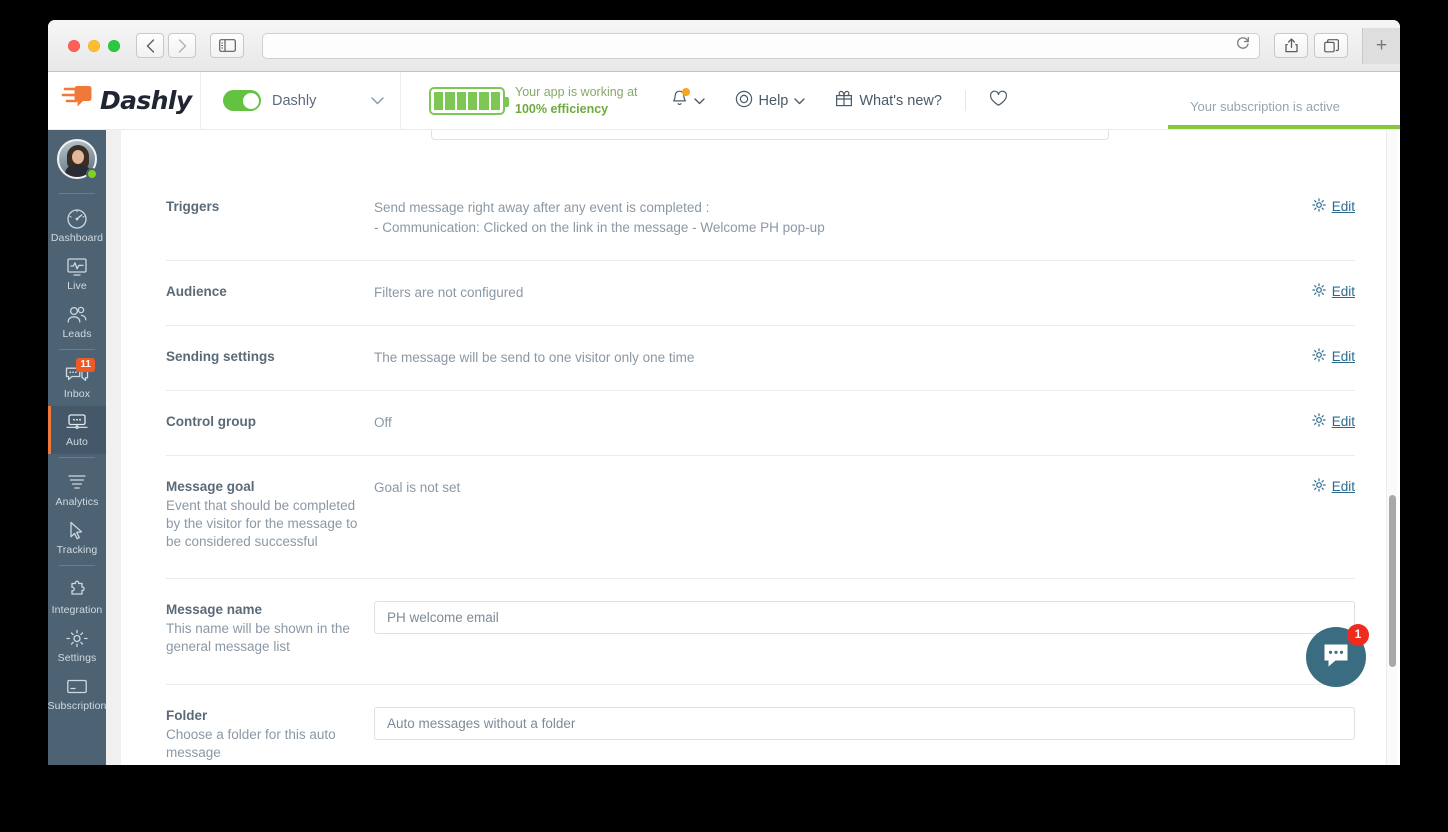 The height and width of the screenshot is (832, 1448). Describe the element at coordinates (150, 45) in the screenshot. I see `back-button` at that location.